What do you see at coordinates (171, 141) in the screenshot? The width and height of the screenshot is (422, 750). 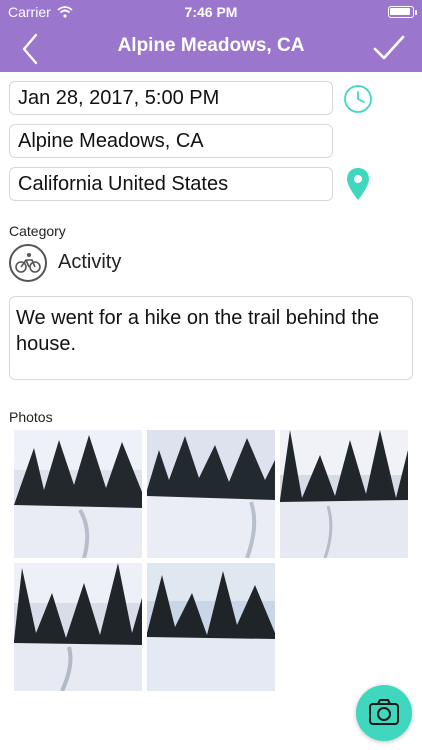 I see `place-field: Alpine Meadows, CA` at bounding box center [171, 141].